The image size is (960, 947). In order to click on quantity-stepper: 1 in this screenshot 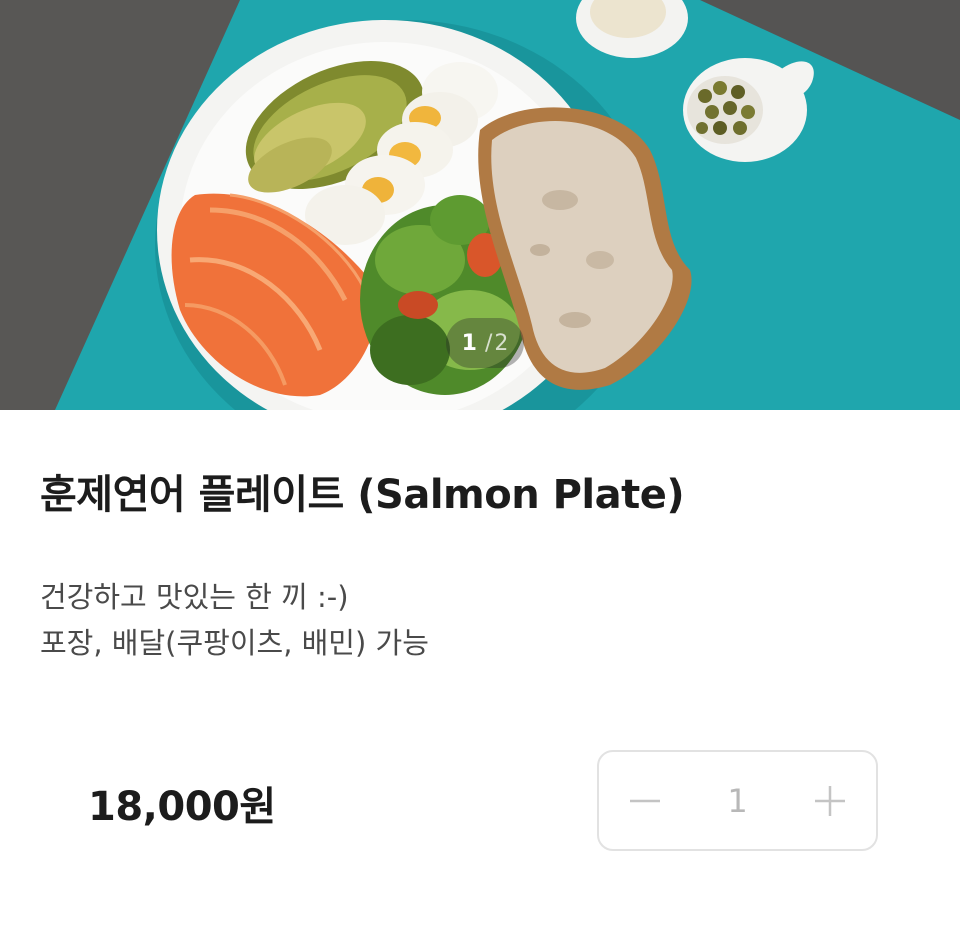, I will do `click(737, 800)`.